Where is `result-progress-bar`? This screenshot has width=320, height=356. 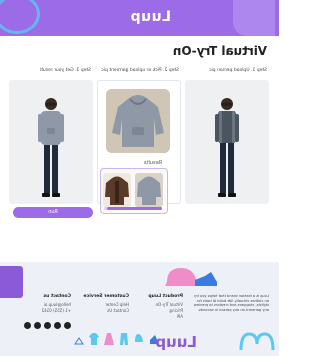 result-progress-bar is located at coordinates (133, 208).